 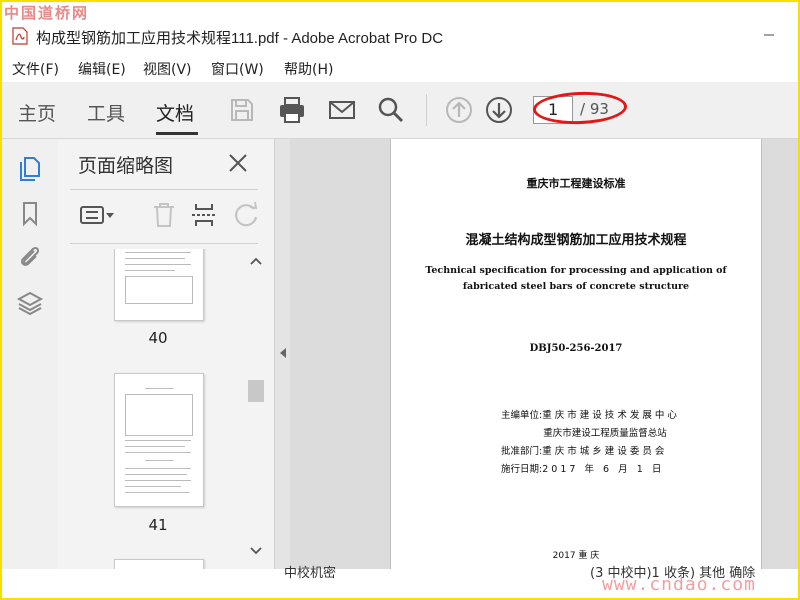 I want to click on tab-home: 主页, so click(x=37, y=112).